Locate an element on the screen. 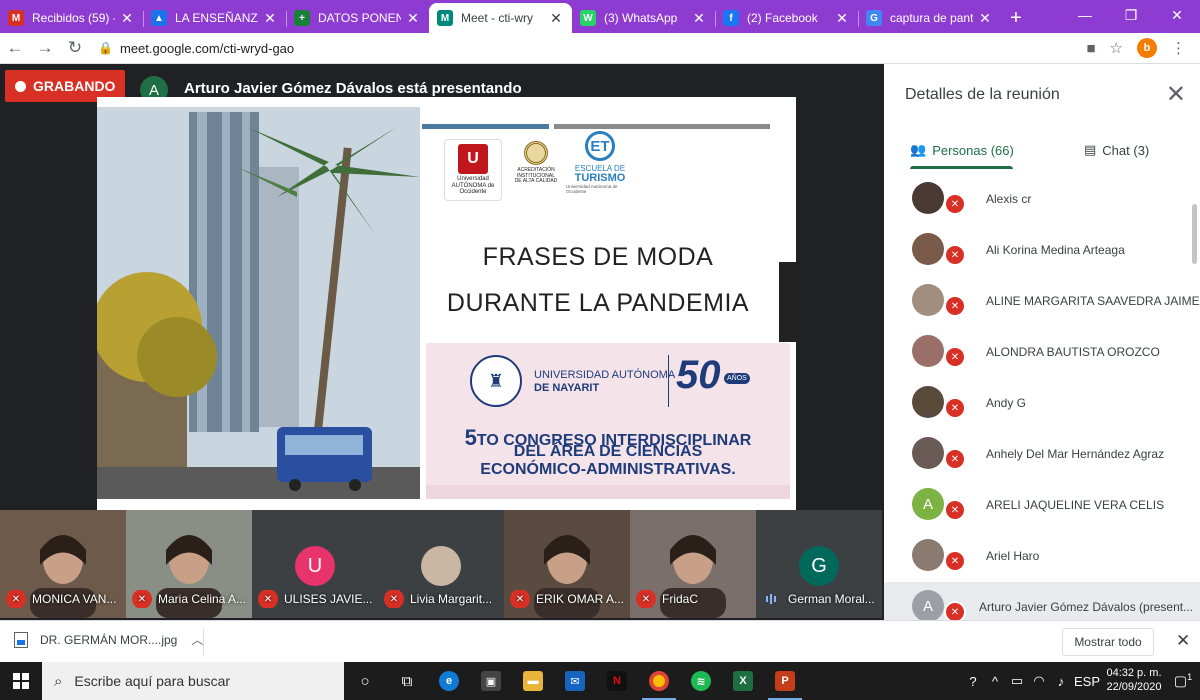 Image resolution: width=1200 pixels, height=700 pixels. browser-tab: Gcaptura de pantalla ✕ is located at coordinates (929, 18).